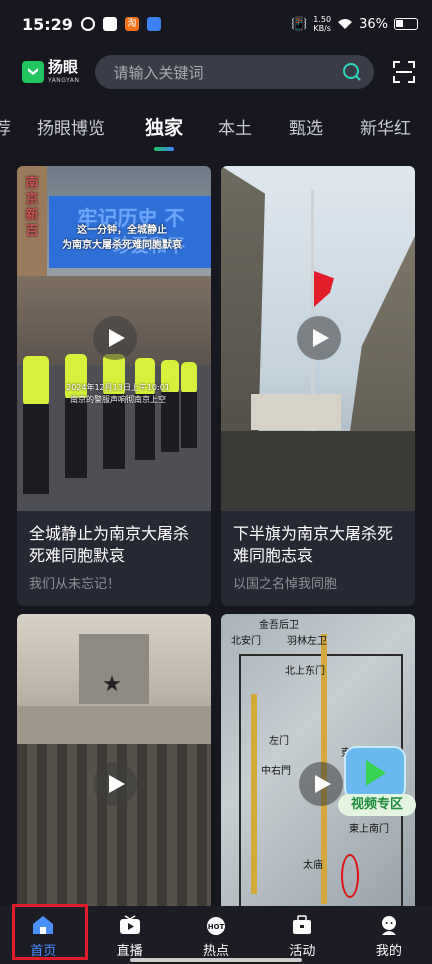 The height and width of the screenshot is (964, 432). Describe the element at coordinates (322, 28) in the screenshot. I see `speed-unit: KB/s` at that location.